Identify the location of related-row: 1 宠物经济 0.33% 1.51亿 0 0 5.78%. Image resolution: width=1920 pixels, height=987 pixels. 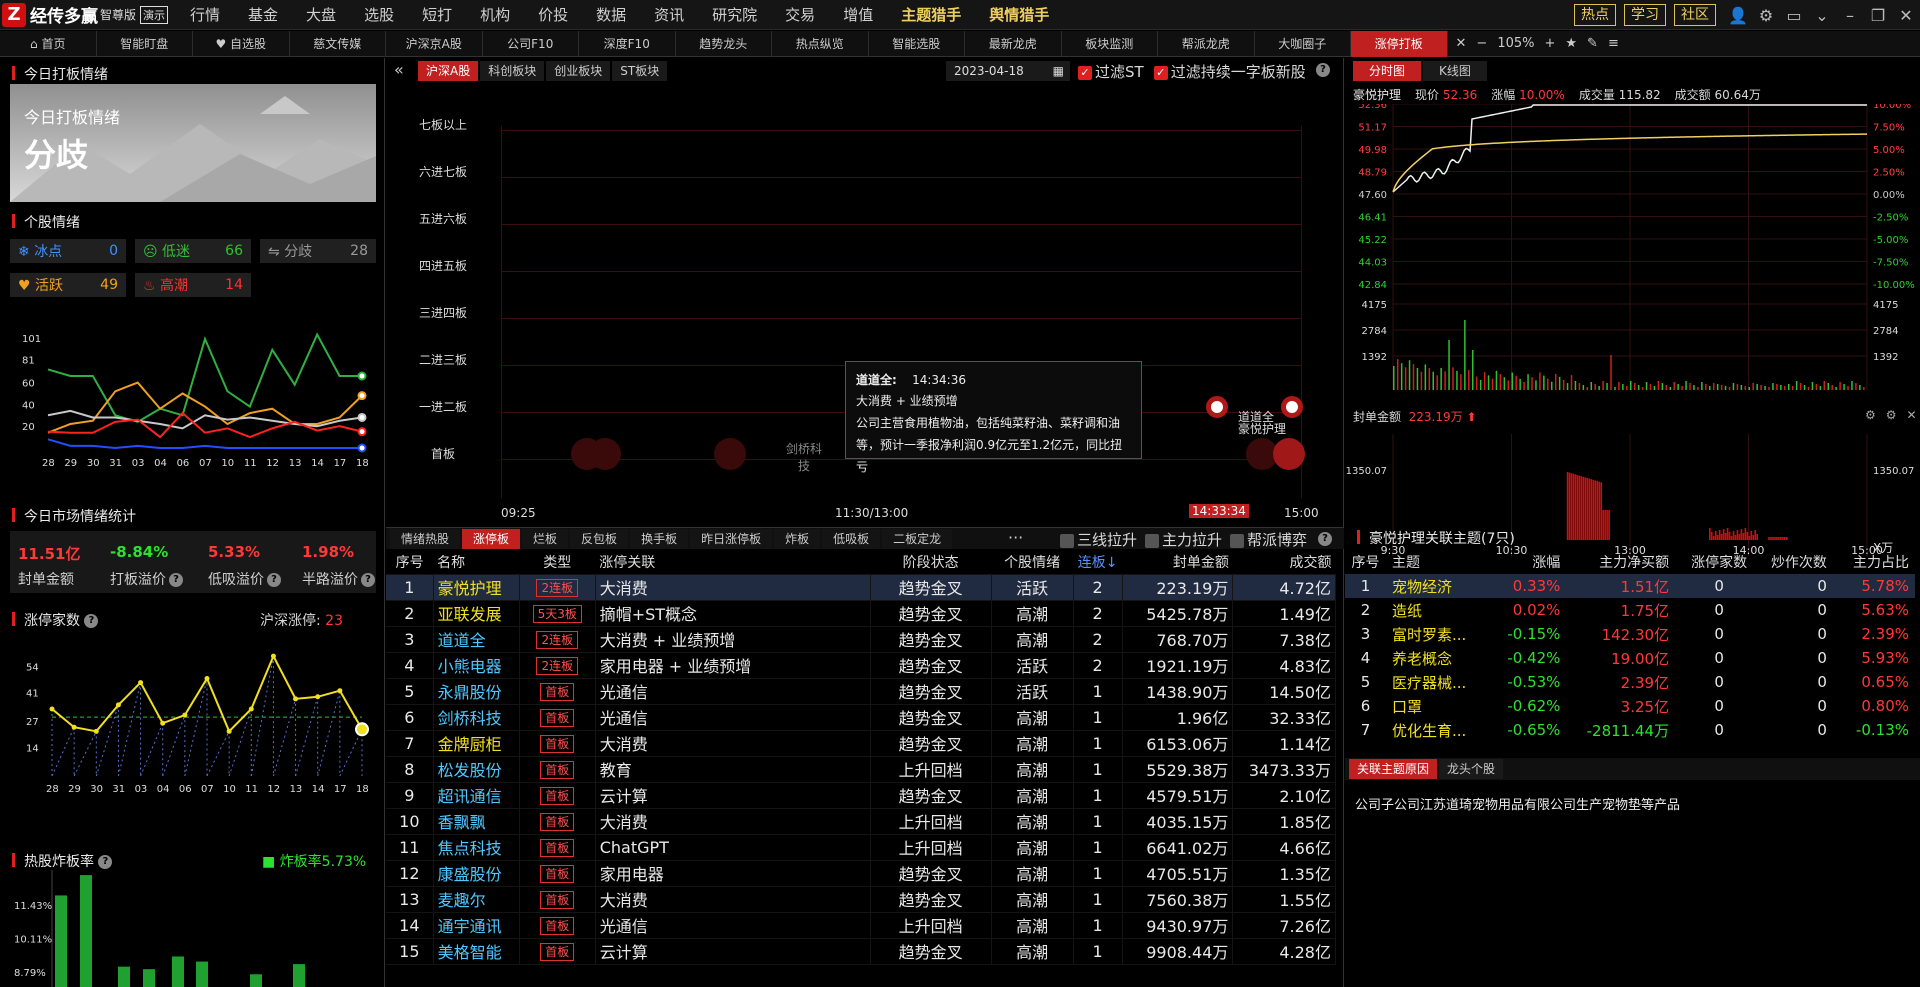
(1630, 586).